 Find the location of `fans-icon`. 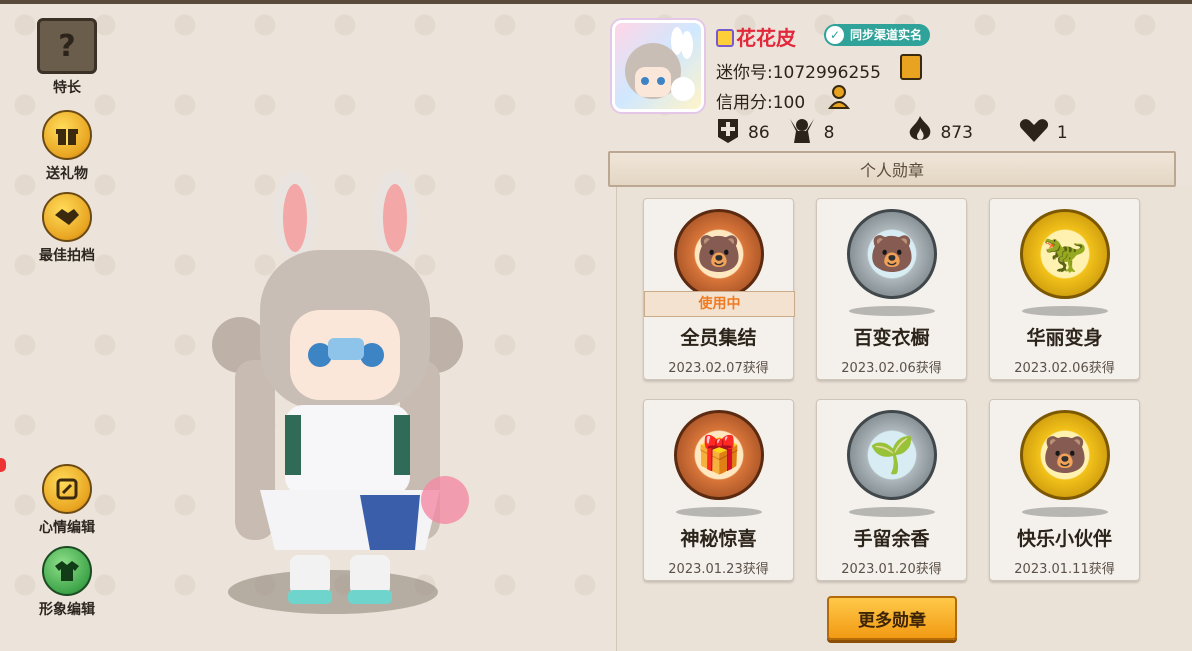

fans-icon is located at coordinates (802, 133).